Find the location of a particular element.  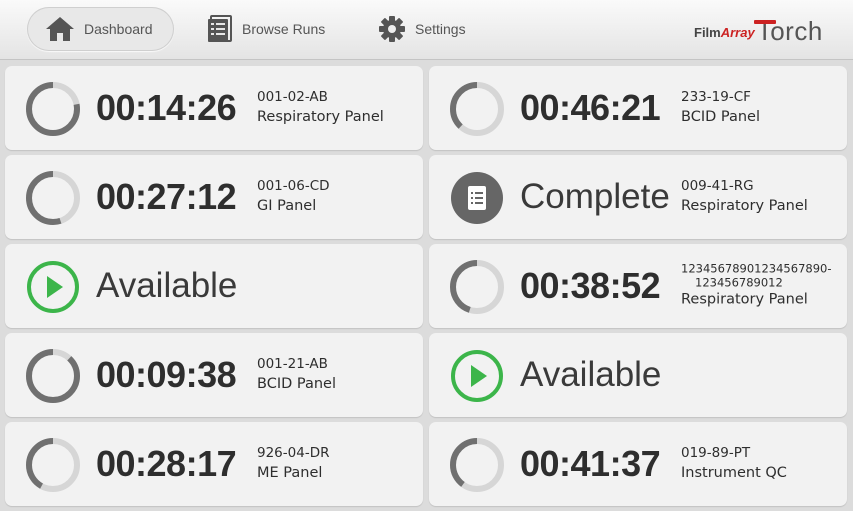

module-card-2: 00:46:21 233-19-CF BCID Panel is located at coordinates (638, 108).